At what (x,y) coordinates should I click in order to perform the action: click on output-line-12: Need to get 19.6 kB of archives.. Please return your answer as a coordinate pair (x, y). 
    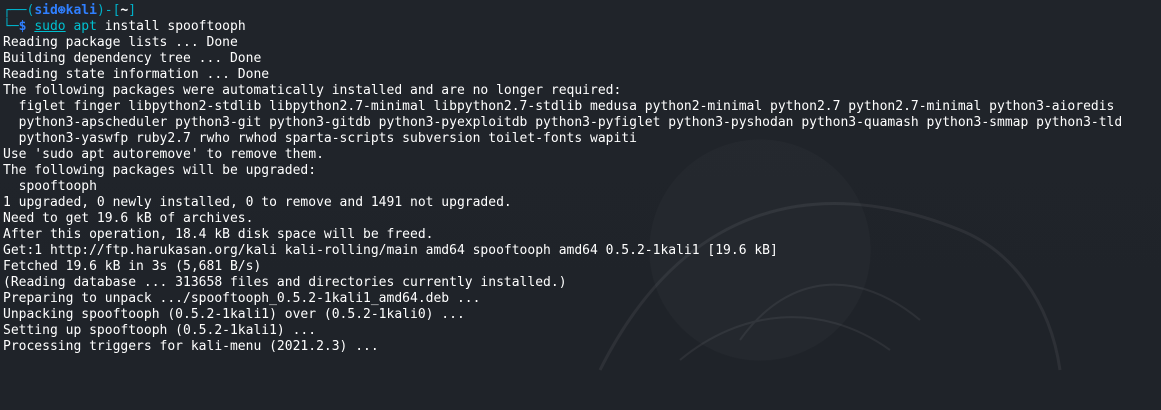
    Looking at the image, I should click on (128, 218).